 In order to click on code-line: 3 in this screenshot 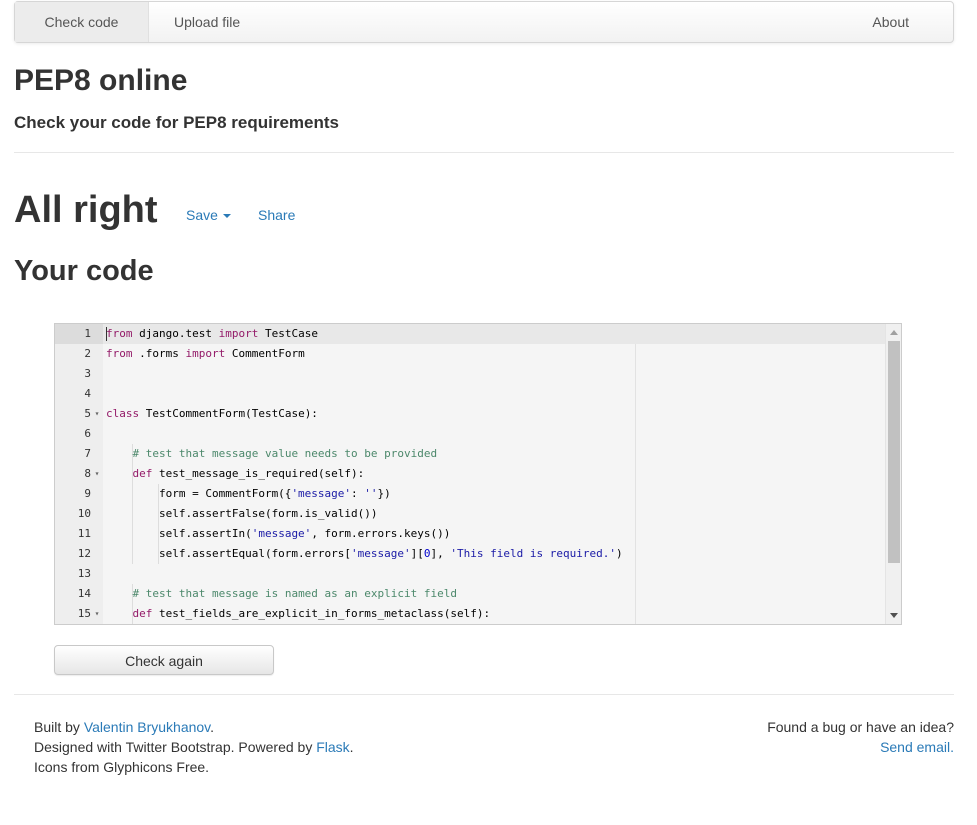, I will do `click(470, 374)`.